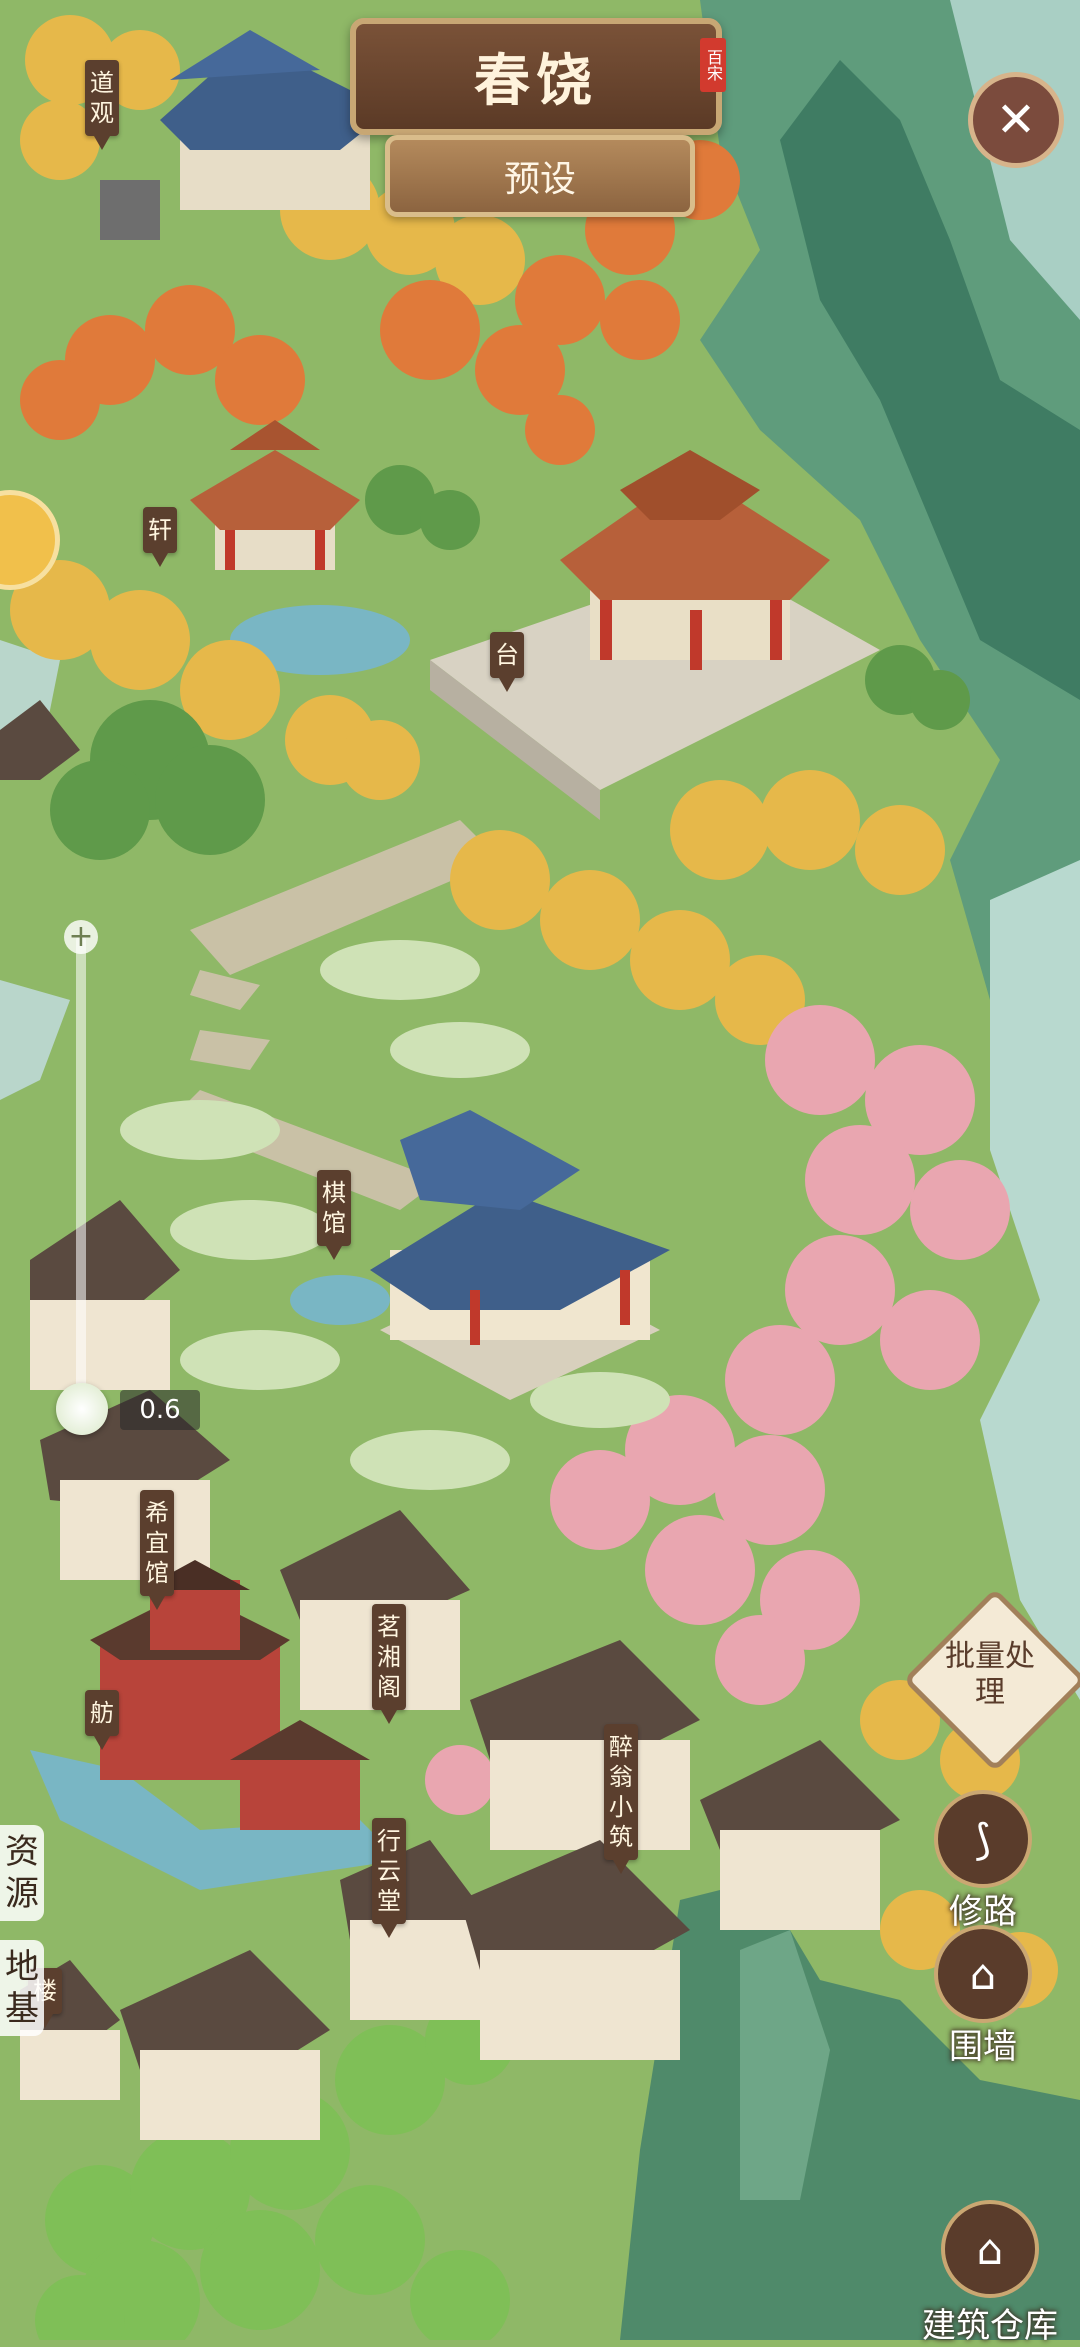 Image resolution: width=1080 pixels, height=2347 pixels. What do you see at coordinates (621, 1799) in the screenshot?
I see `building-label-zuiweng-lodge: 醉翁小筑` at bounding box center [621, 1799].